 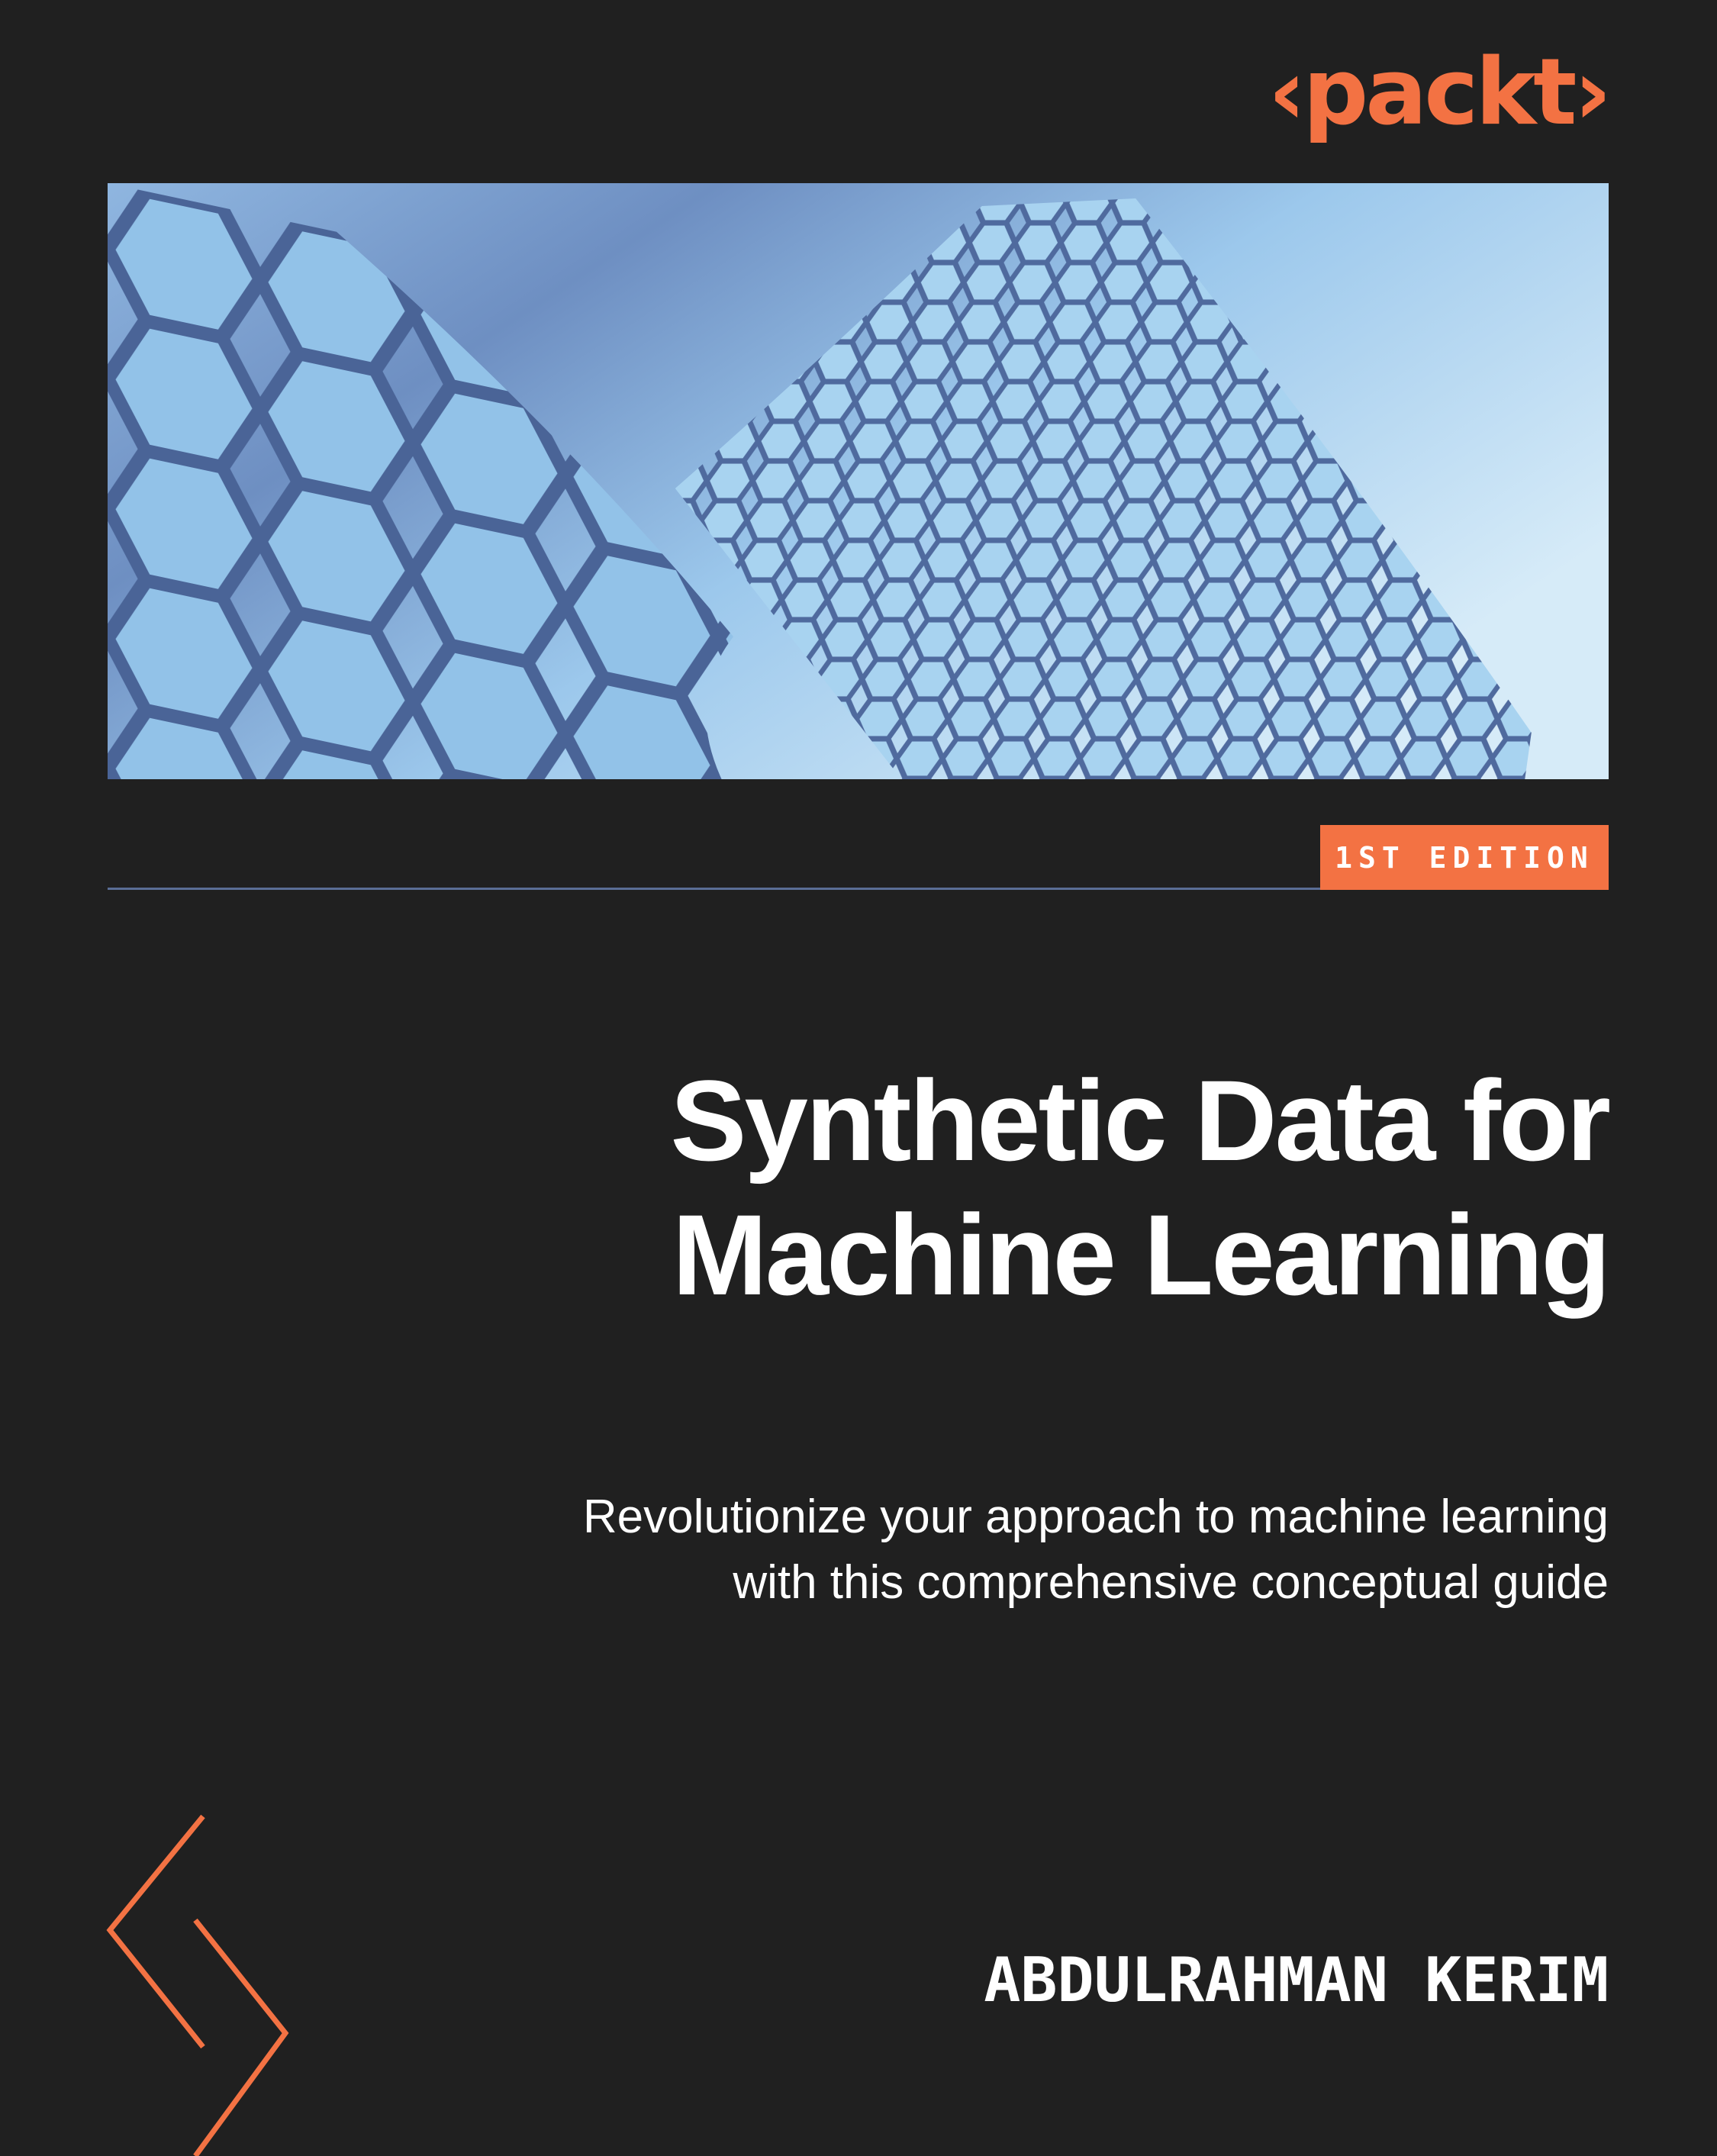 I want to click on subtitle-line-2: with this comprehensive conceptual guide, so click(x=1171, y=1582).